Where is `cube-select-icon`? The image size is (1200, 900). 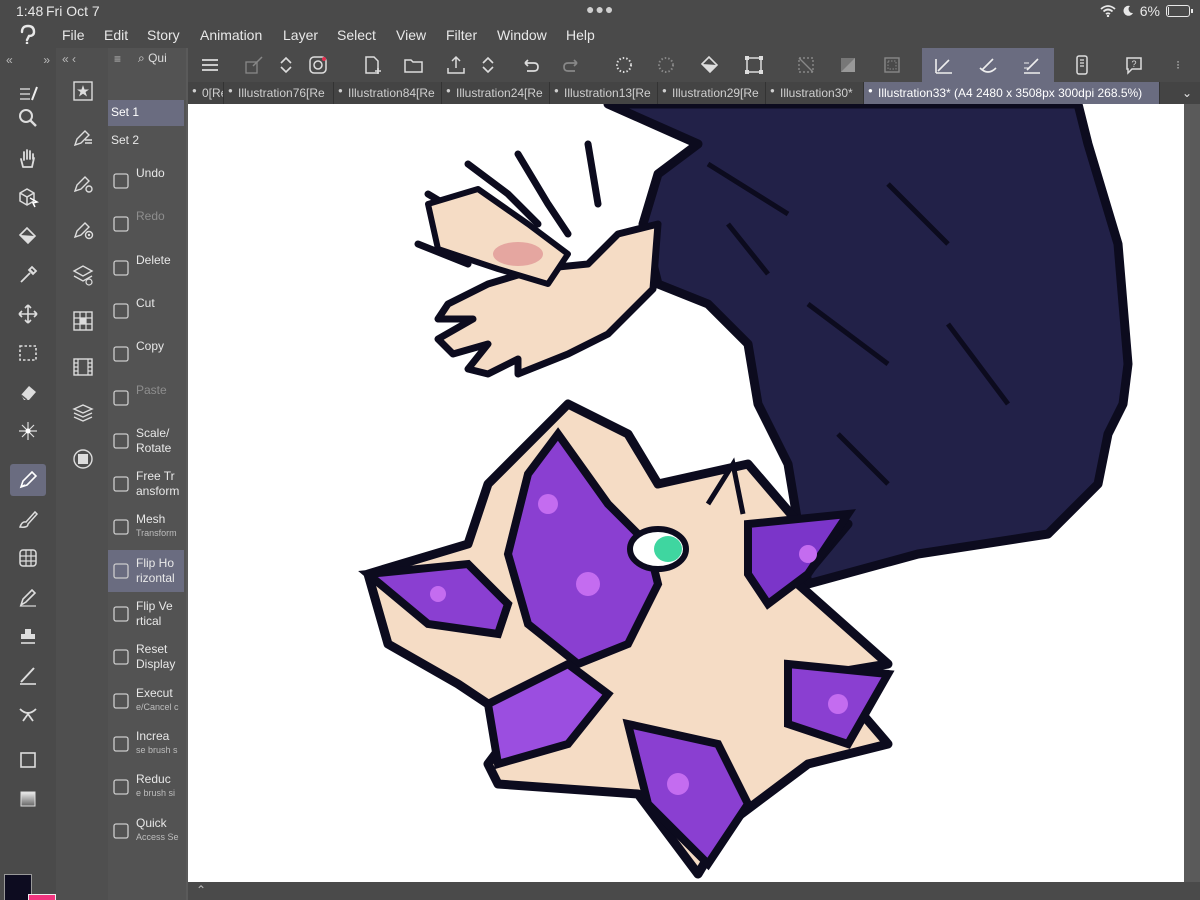 cube-select-icon is located at coordinates (28, 197).